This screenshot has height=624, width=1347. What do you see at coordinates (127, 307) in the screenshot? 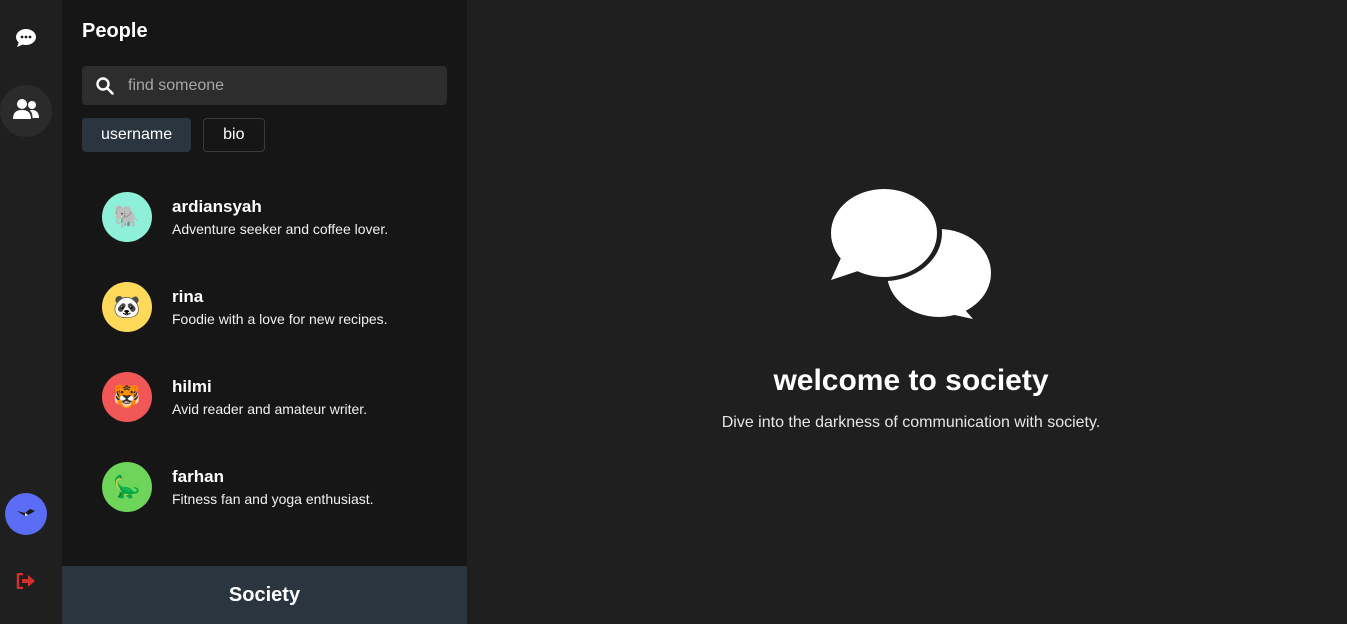
I see `avatar: 🐼` at bounding box center [127, 307].